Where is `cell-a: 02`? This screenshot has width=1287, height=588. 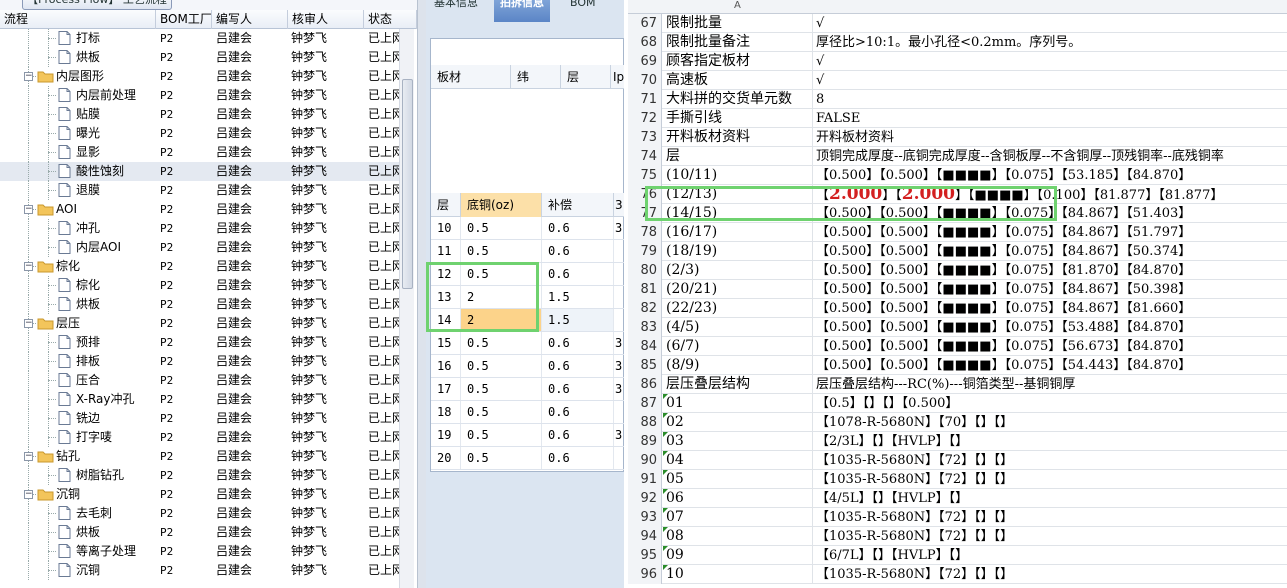
cell-a: 02 is located at coordinates (738, 422).